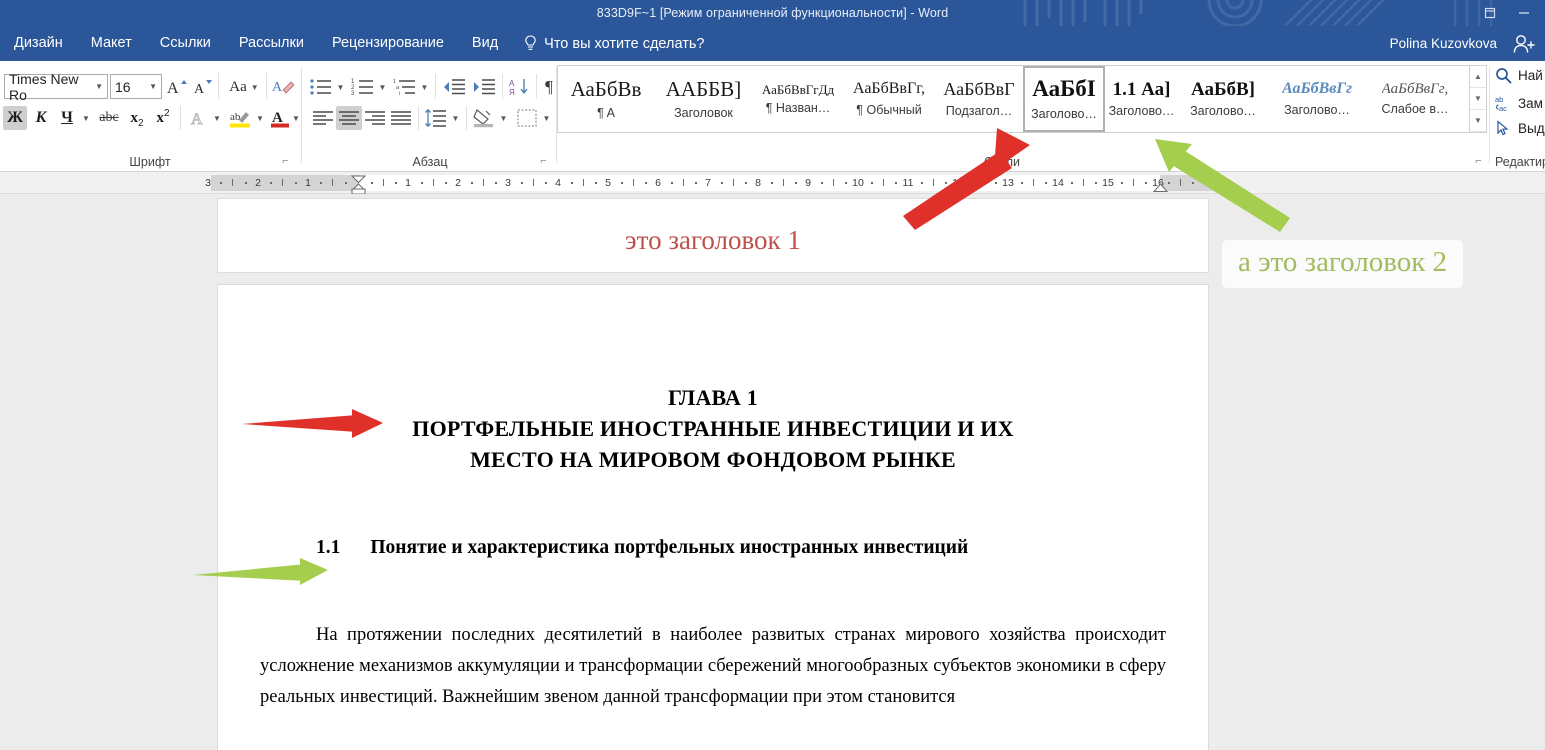 The height and width of the screenshot is (750, 1545). What do you see at coordinates (889, 99) in the screenshot?
I see `style-item-3: АаБбВвГг, ¶ Обычный` at bounding box center [889, 99].